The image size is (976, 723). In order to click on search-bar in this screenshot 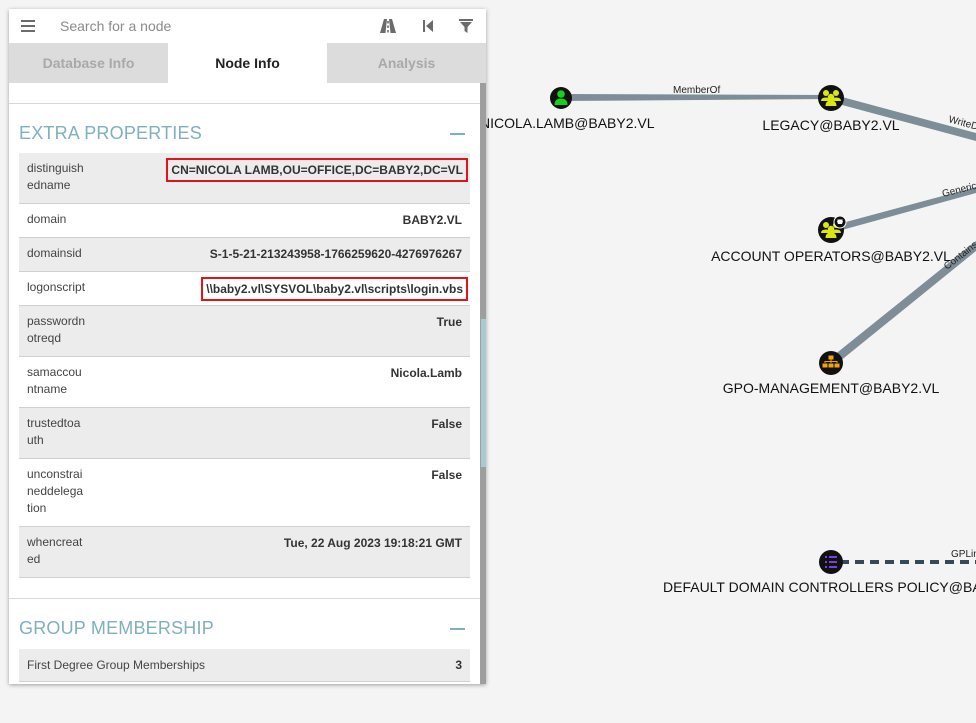, I will do `click(247, 26)`.